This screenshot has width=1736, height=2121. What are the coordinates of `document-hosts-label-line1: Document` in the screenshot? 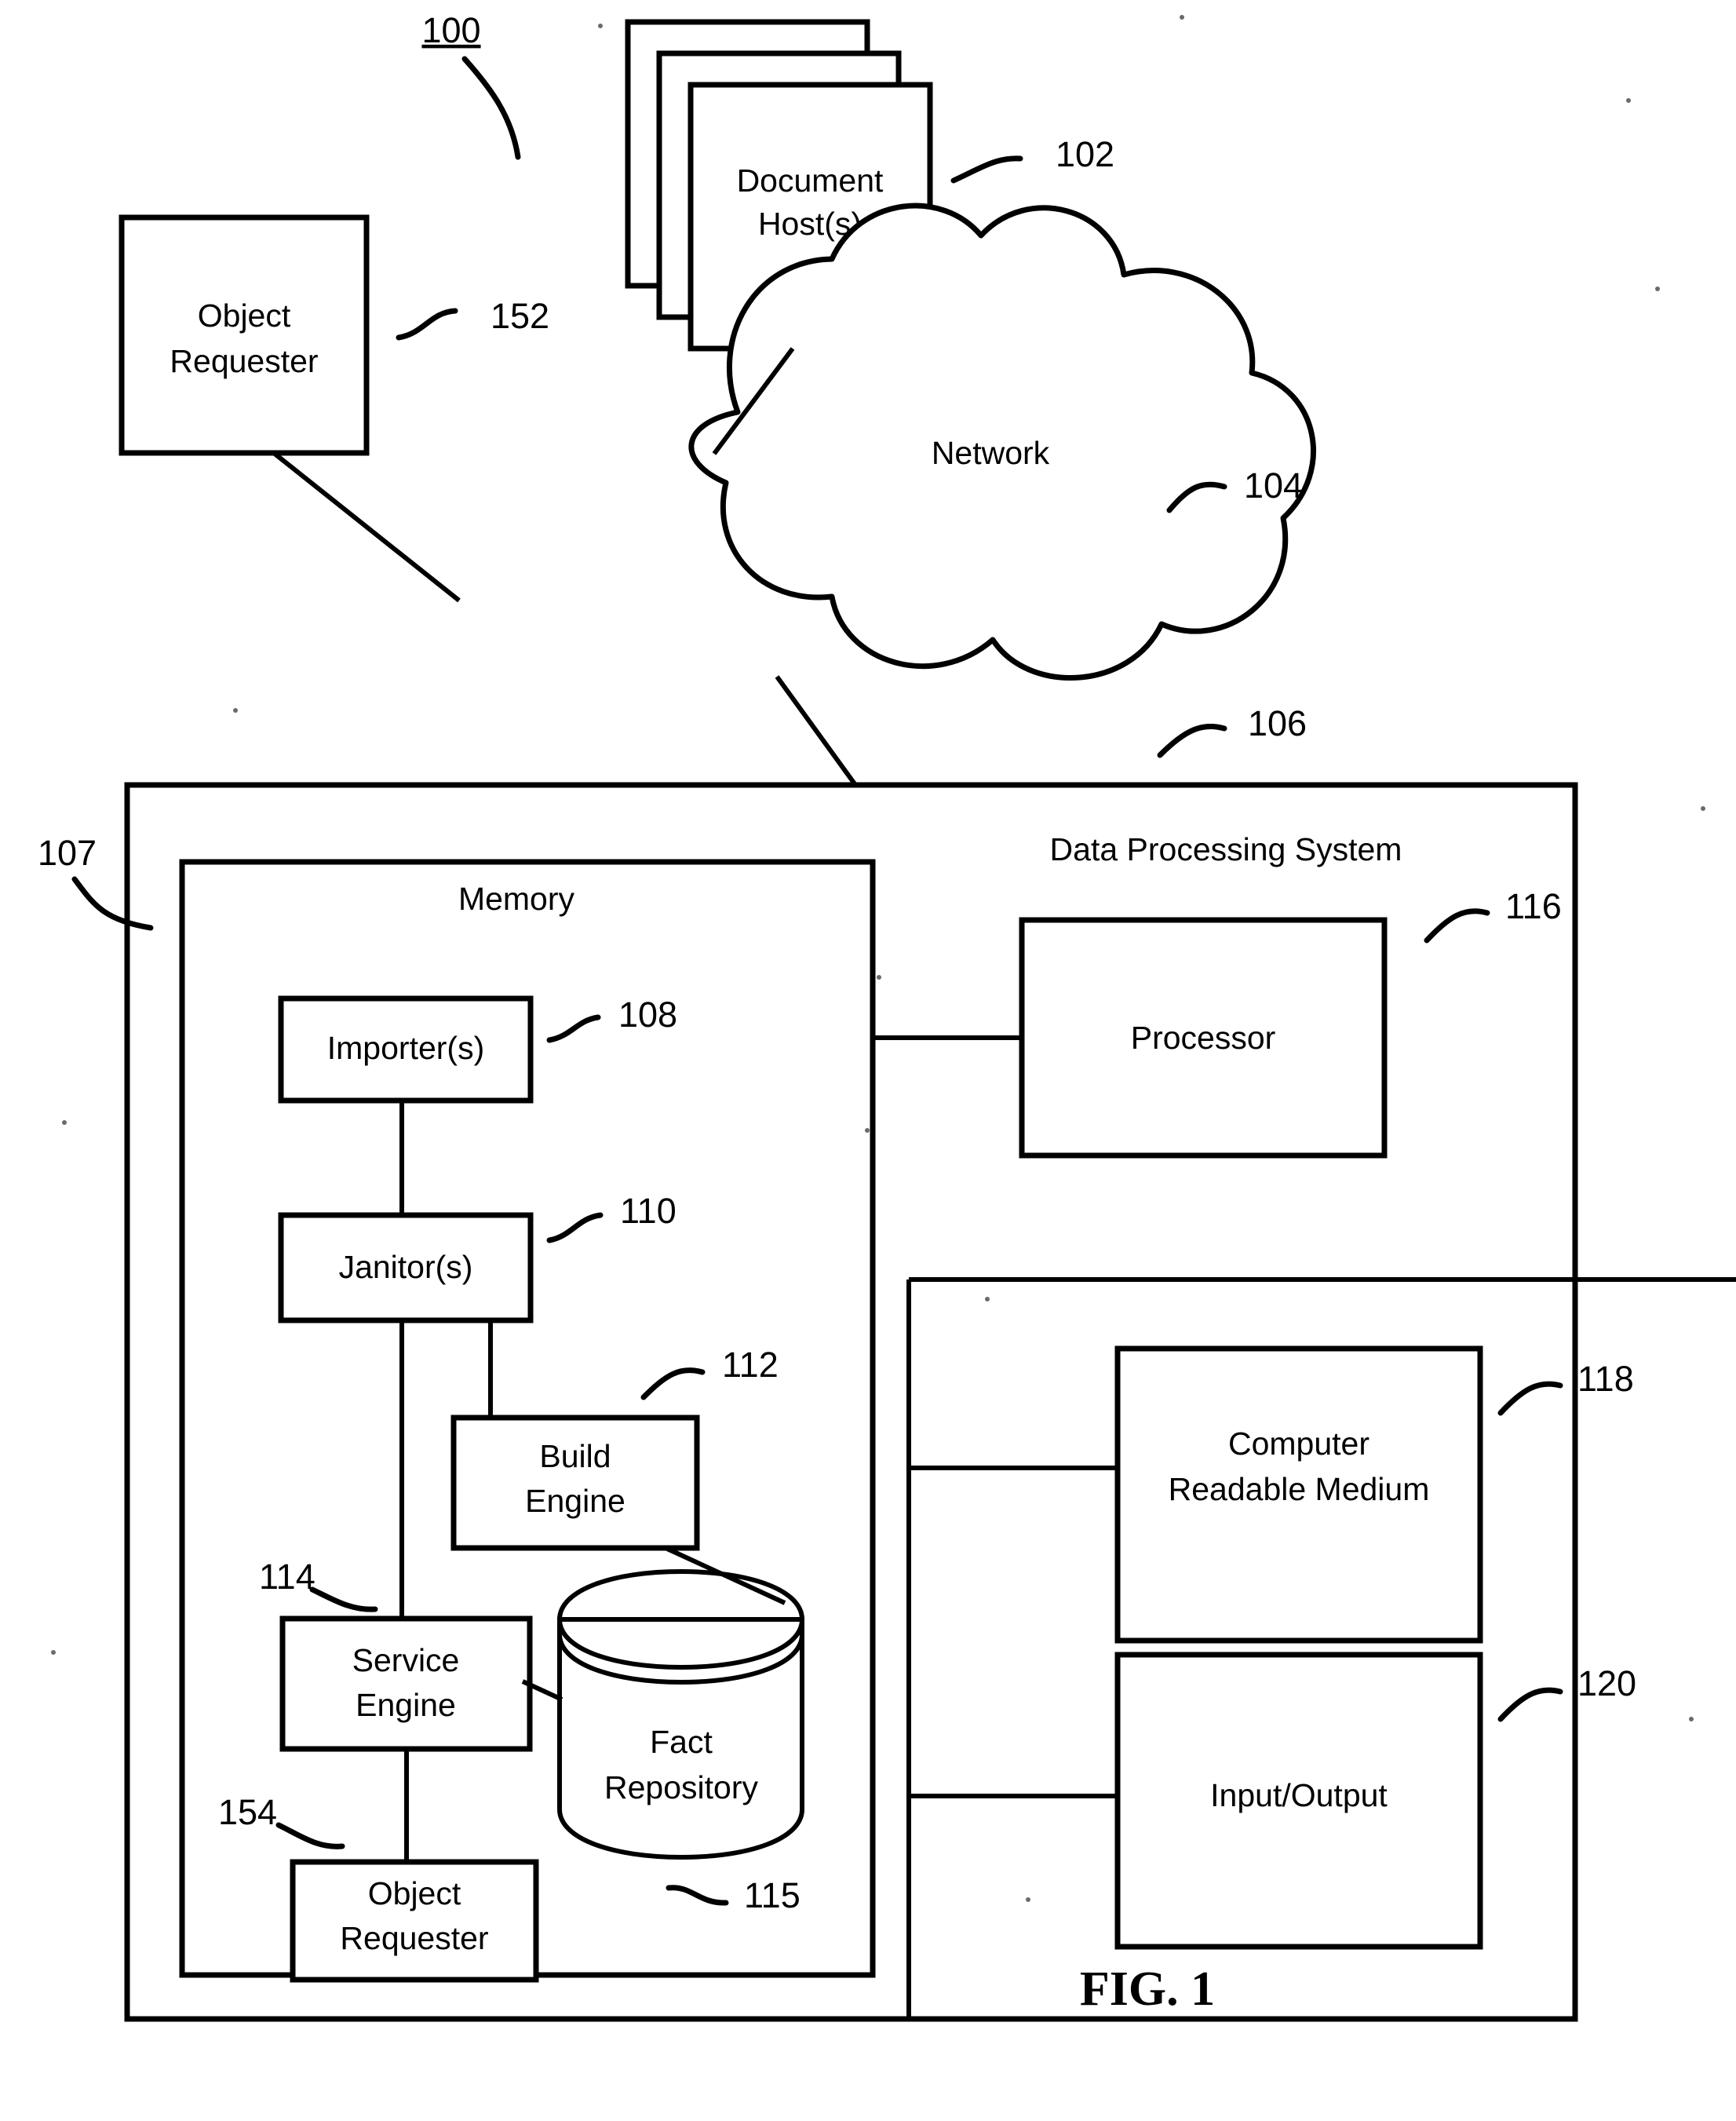 It's located at (810, 180).